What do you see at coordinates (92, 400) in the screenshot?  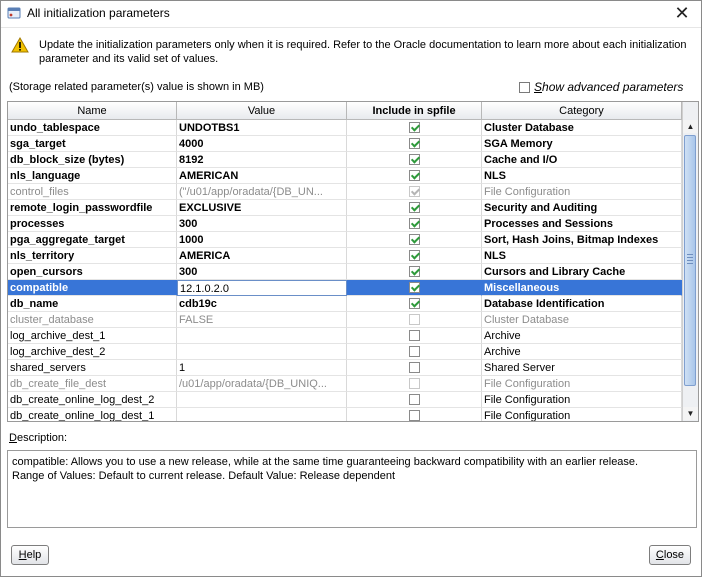 I see `param-name-cell: db_create_online_log_dest_2` at bounding box center [92, 400].